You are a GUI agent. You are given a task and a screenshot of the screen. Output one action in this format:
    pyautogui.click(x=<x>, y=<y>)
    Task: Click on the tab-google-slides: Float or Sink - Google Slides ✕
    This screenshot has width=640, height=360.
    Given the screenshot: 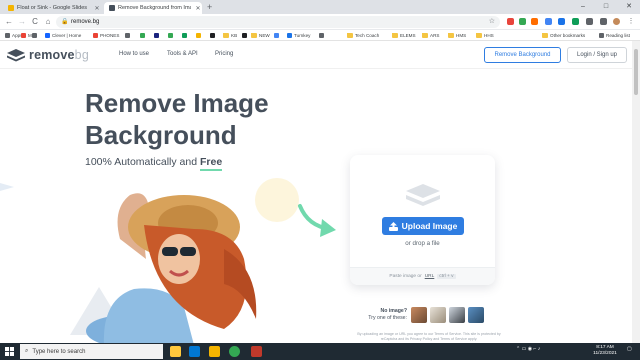 What is the action you would take?
    pyautogui.click(x=52, y=8)
    